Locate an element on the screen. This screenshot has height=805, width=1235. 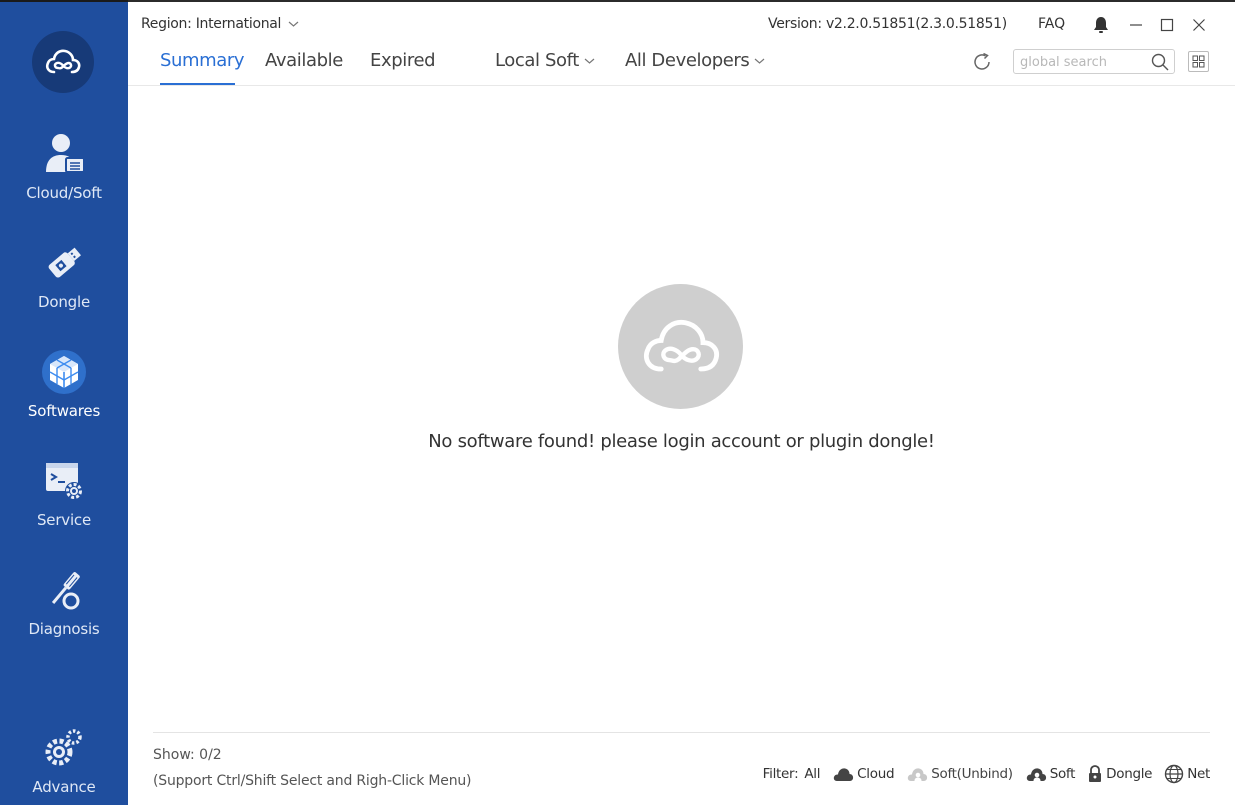
cubes-icon is located at coordinates (64, 372).